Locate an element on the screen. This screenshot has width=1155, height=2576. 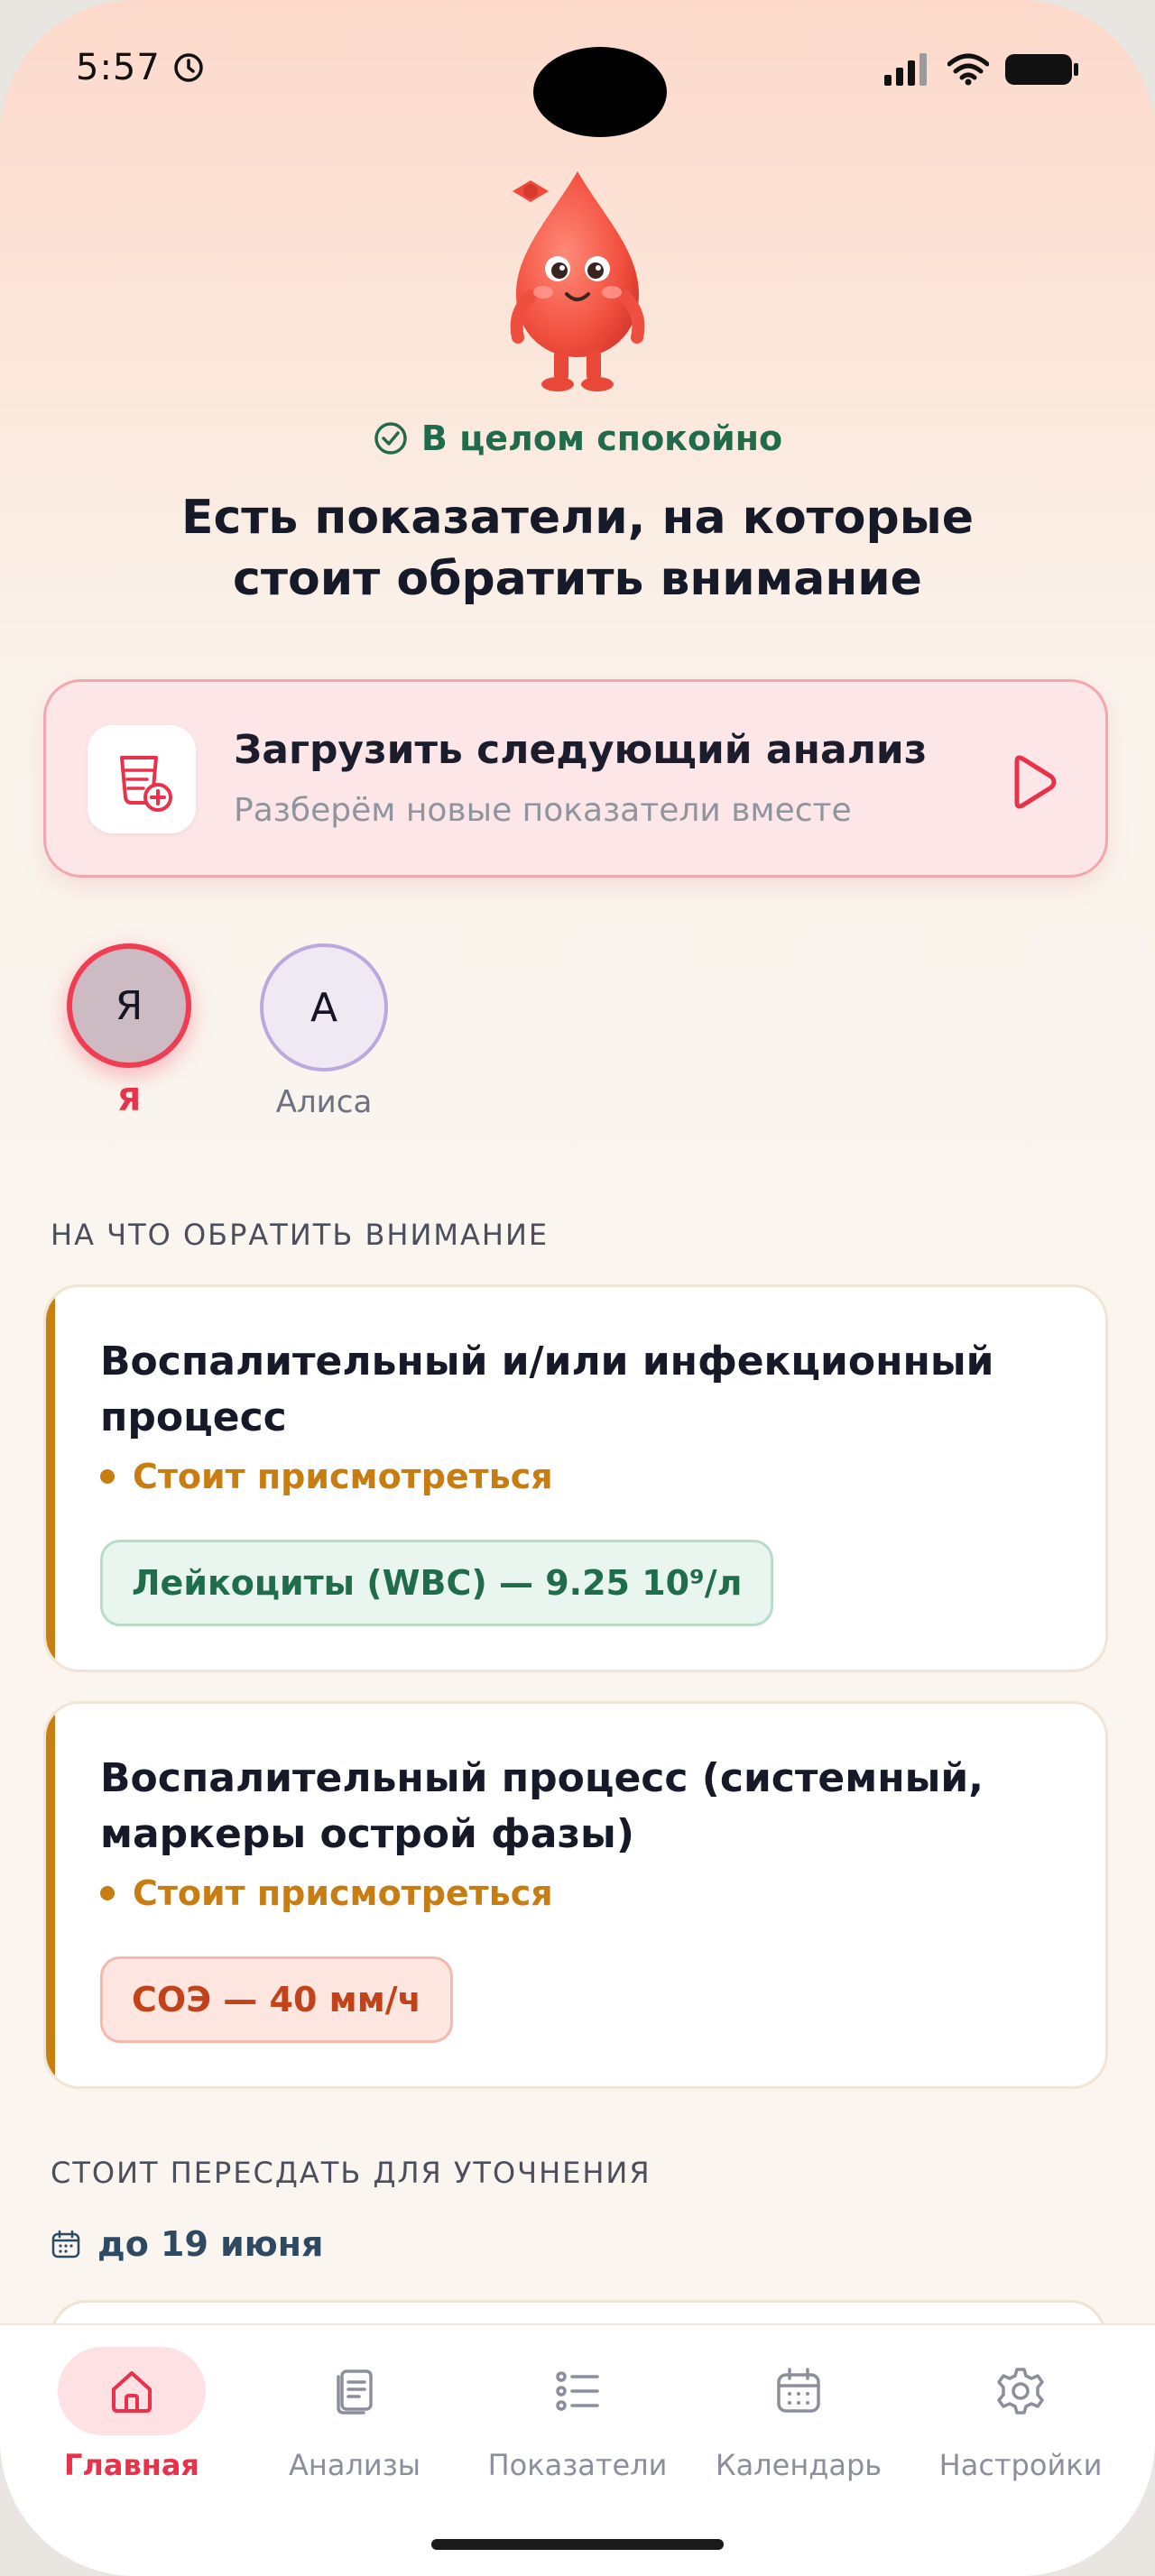
overall-status: В целом спокойно is located at coordinates (577, 438).